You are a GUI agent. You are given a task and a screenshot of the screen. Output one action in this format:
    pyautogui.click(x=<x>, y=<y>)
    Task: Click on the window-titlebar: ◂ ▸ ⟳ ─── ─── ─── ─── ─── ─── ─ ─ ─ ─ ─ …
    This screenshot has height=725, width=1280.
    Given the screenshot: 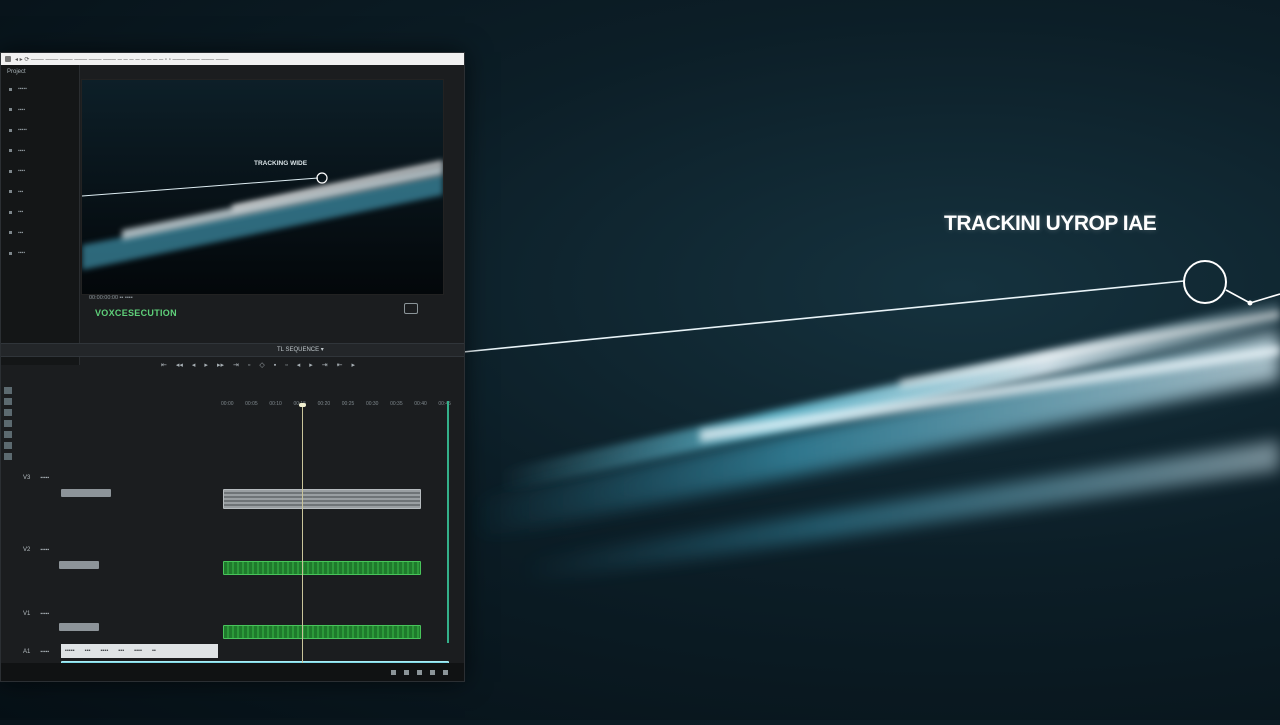 What is the action you would take?
    pyautogui.click(x=232, y=59)
    